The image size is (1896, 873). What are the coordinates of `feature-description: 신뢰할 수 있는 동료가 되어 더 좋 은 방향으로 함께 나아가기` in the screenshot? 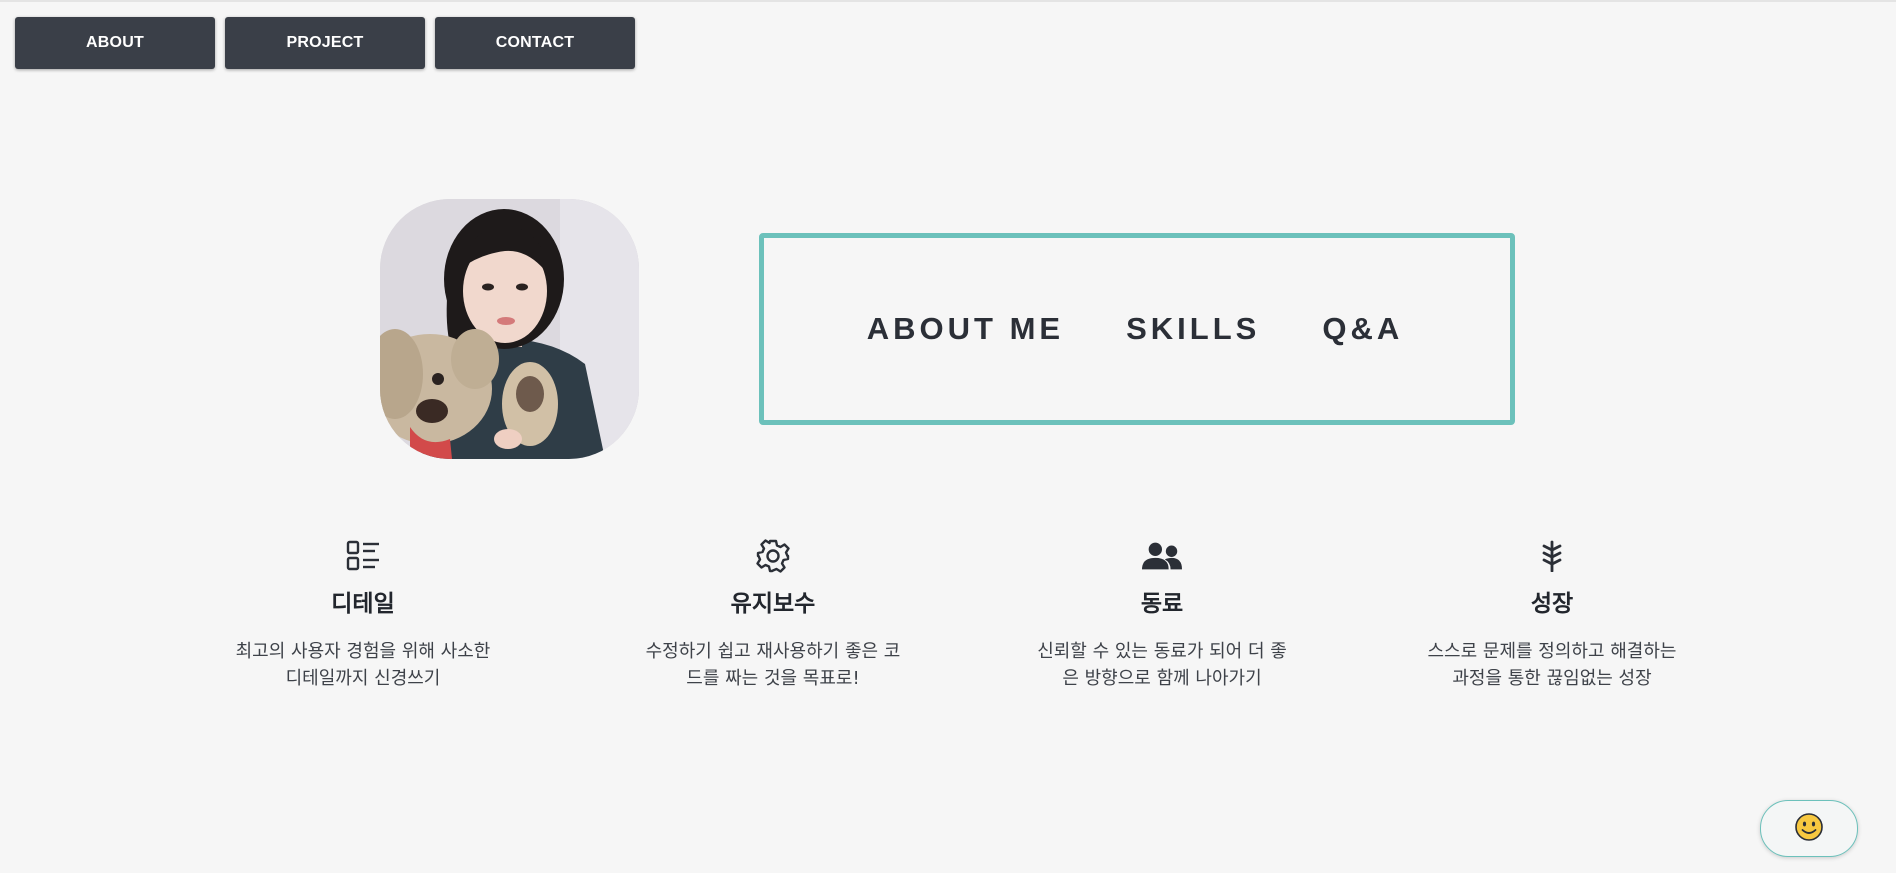 It's located at (1162, 665).